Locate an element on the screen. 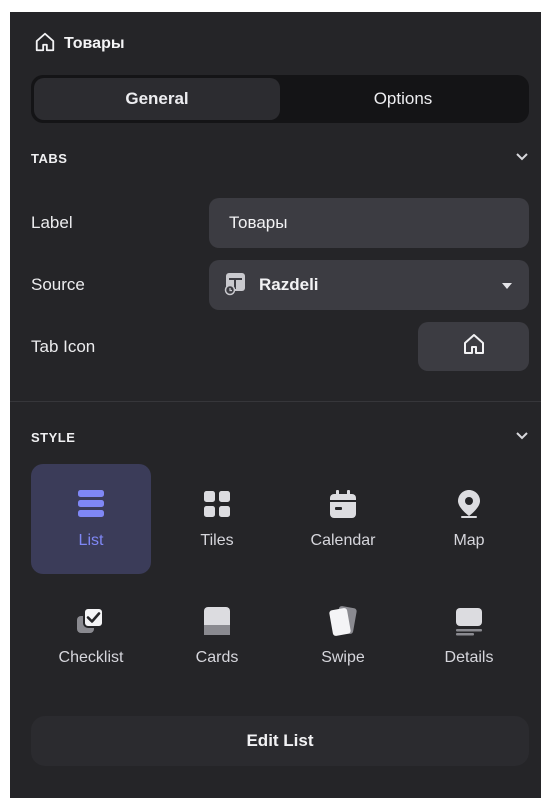 The height and width of the screenshot is (798, 541). style-option-map: Map is located at coordinates (469, 519).